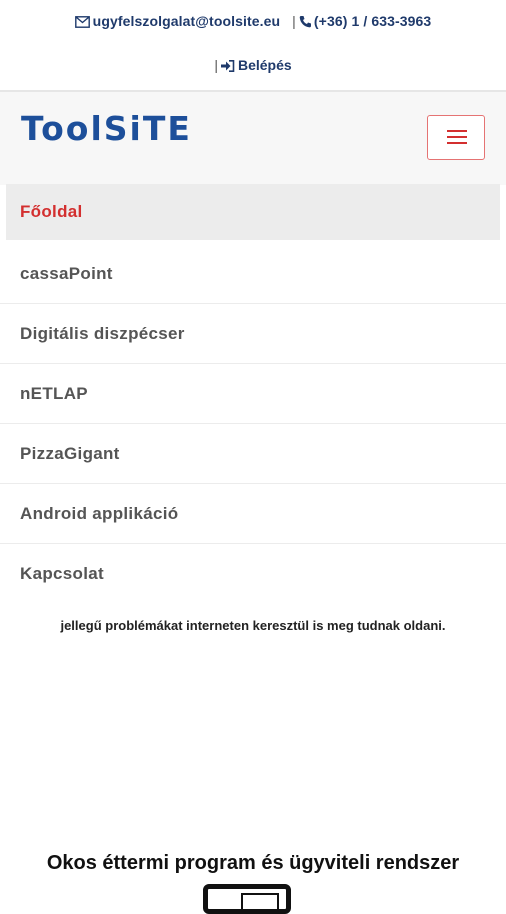 The height and width of the screenshot is (914, 506). I want to click on hamburger-menu-icon, so click(457, 131).